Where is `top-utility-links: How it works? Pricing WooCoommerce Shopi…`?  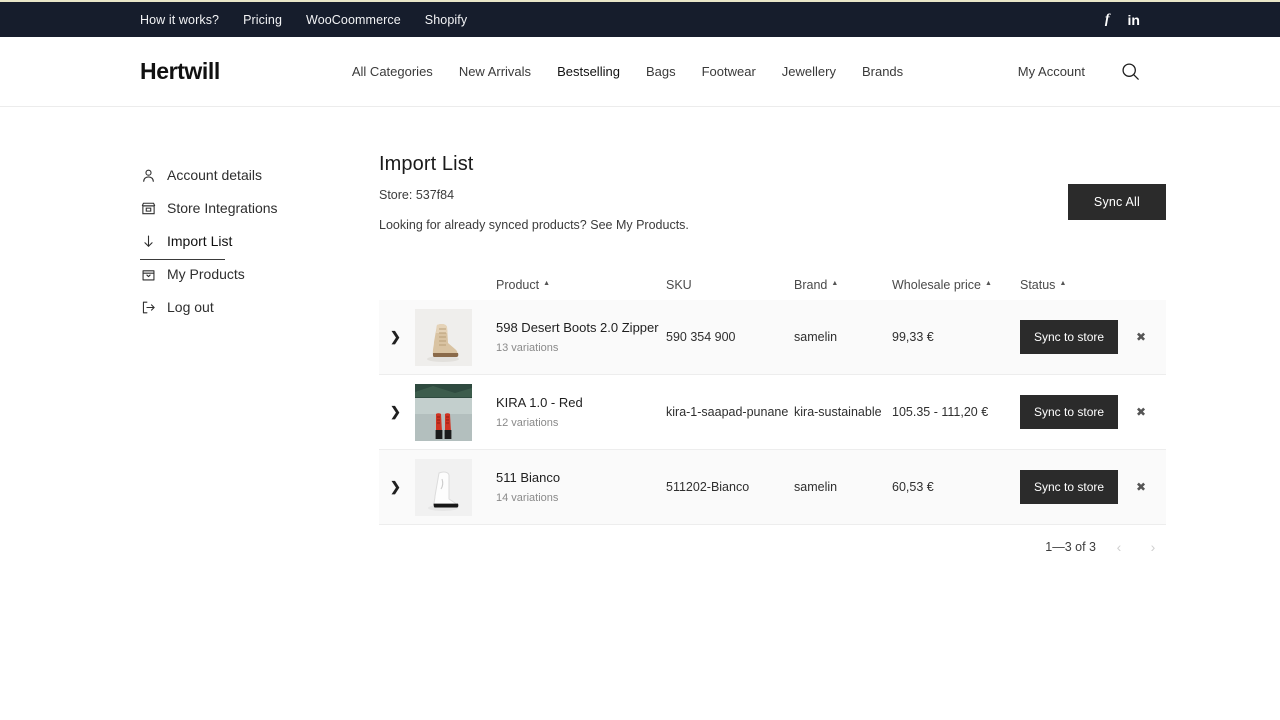
top-utility-links: How it works? Pricing WooCoommerce Shopi… is located at coordinates (303, 20).